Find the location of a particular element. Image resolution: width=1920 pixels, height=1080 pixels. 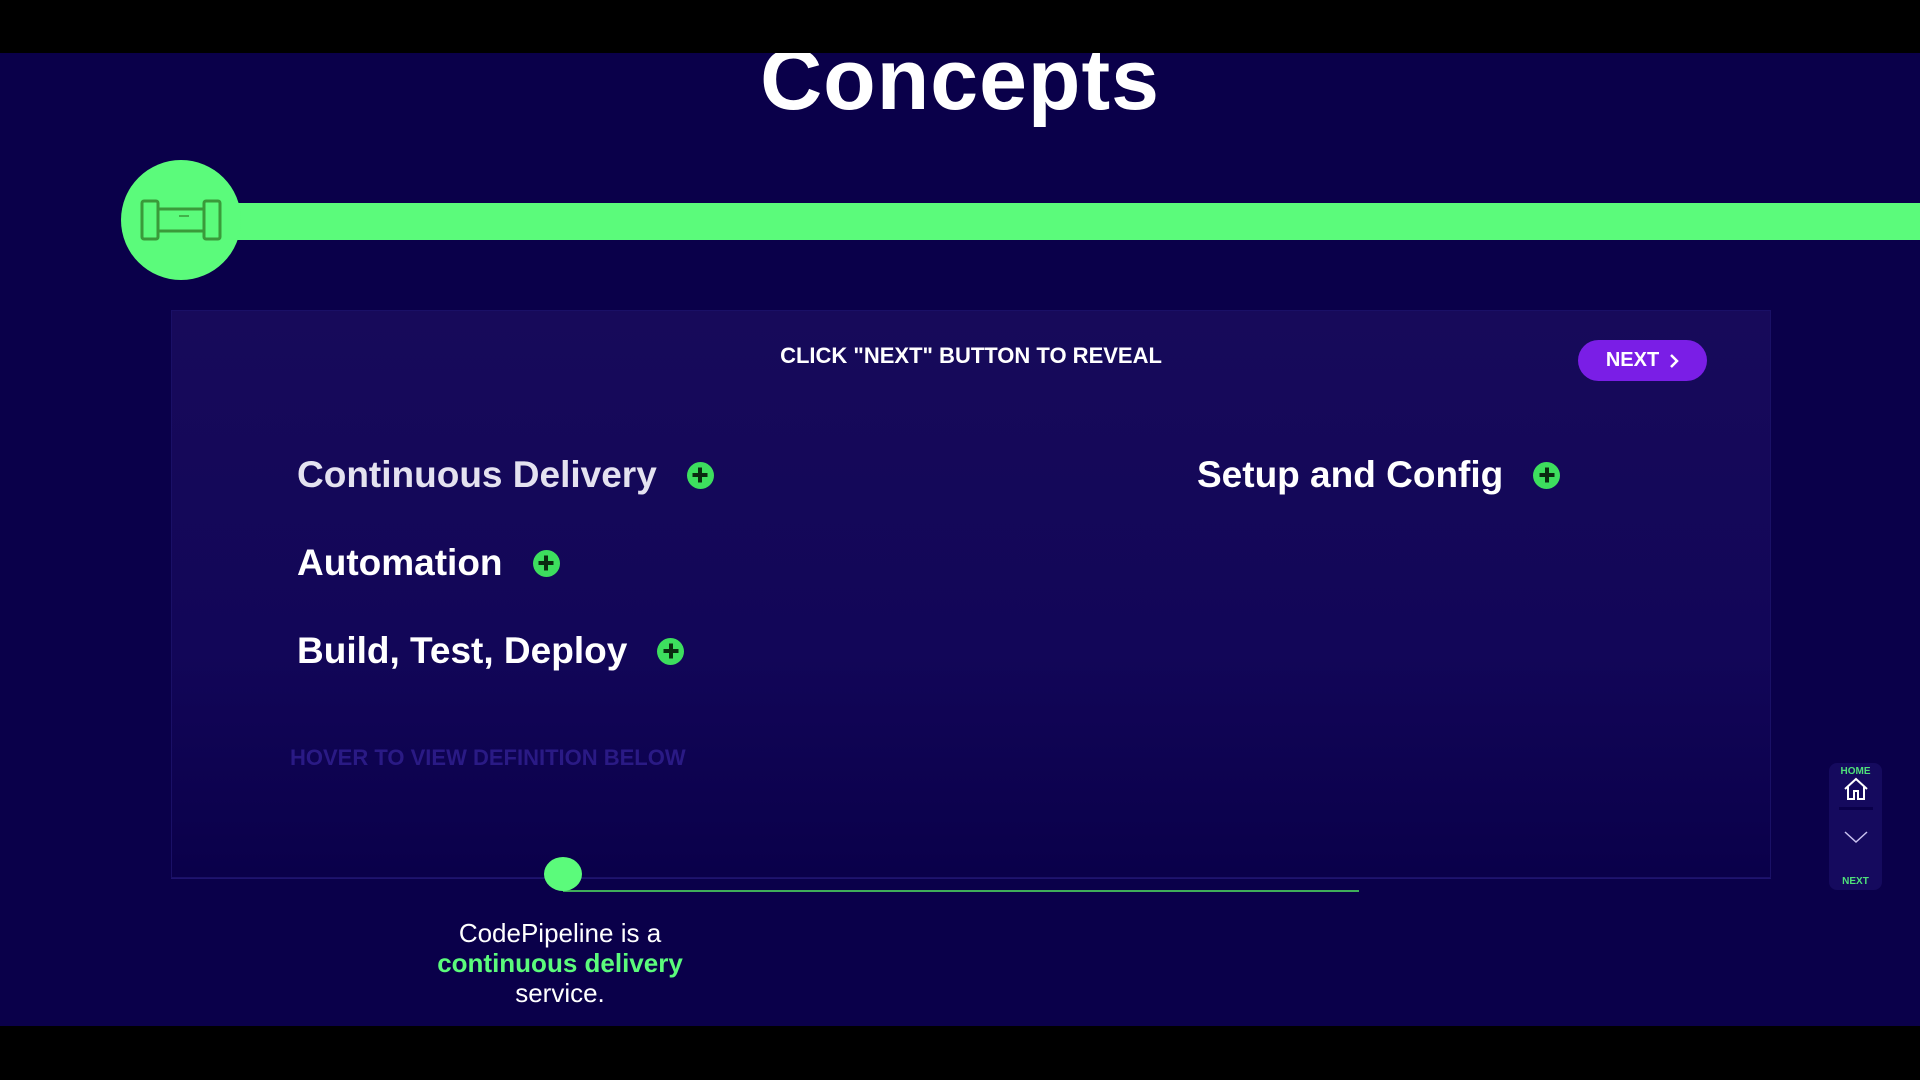

concept-setup-and-config: Setup and Config is located at coordinates (1379, 475).